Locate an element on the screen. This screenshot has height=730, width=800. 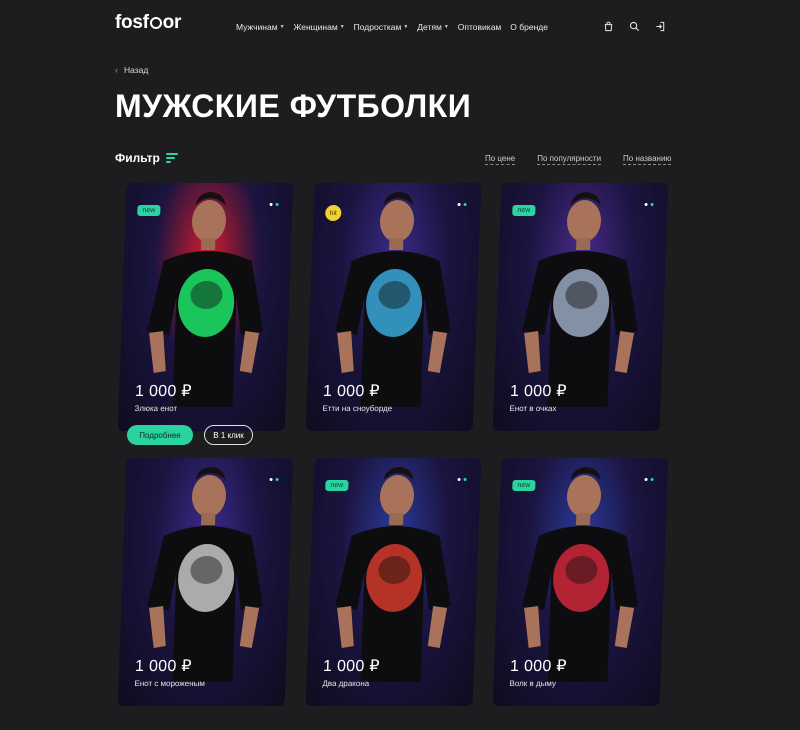
login-icon is located at coordinates (660, 26).